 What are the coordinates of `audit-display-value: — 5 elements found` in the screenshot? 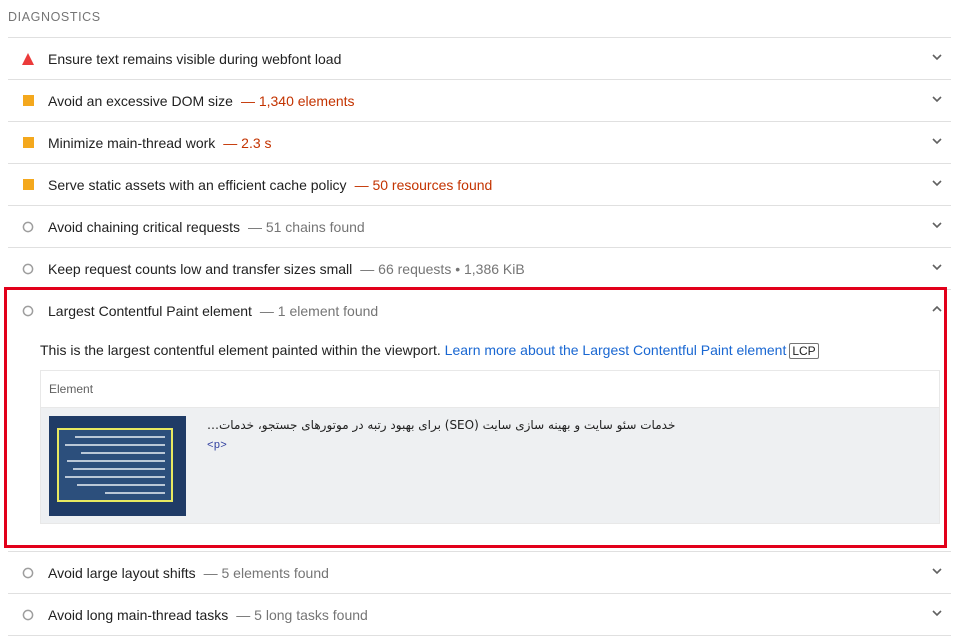 It's located at (266, 572).